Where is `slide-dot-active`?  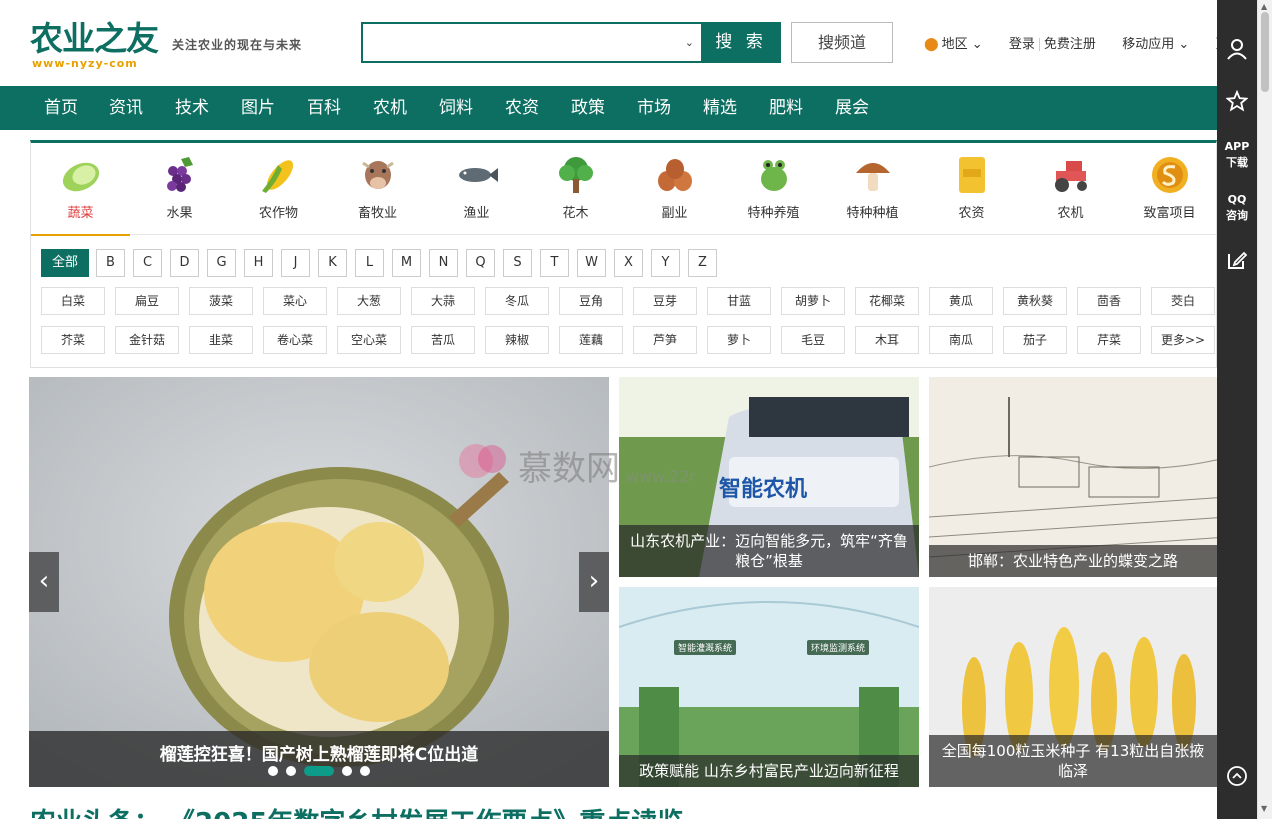 slide-dot-active is located at coordinates (319, 771).